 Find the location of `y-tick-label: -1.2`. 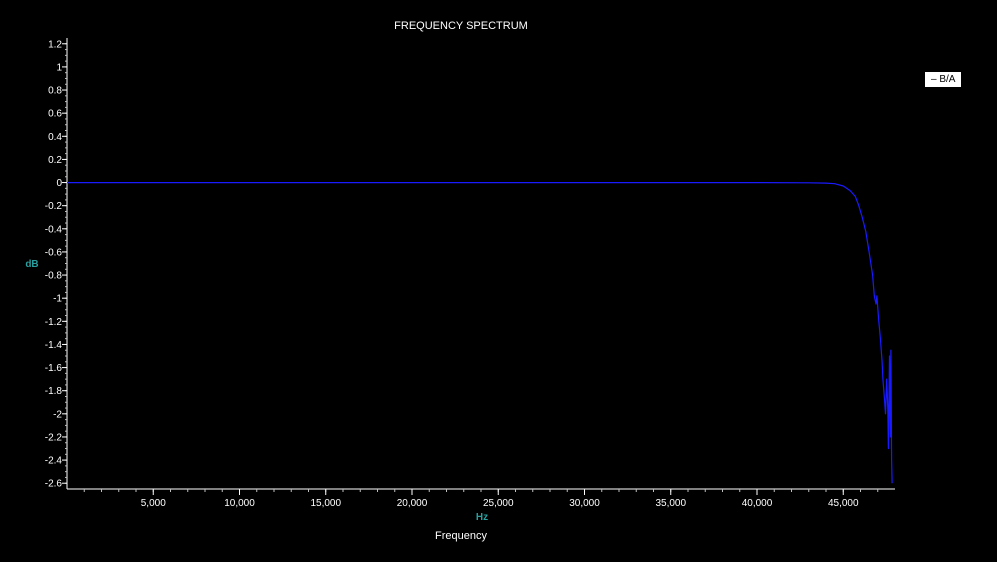

y-tick-label: -1.2 is located at coordinates (54, 322).